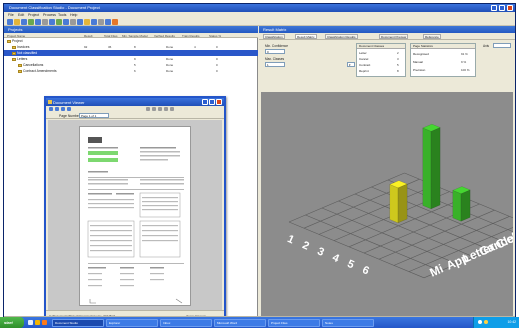 The width and height of the screenshot is (519, 328). What do you see at coordinates (363, 53) in the screenshot?
I see `class-name: Letter` at bounding box center [363, 53].